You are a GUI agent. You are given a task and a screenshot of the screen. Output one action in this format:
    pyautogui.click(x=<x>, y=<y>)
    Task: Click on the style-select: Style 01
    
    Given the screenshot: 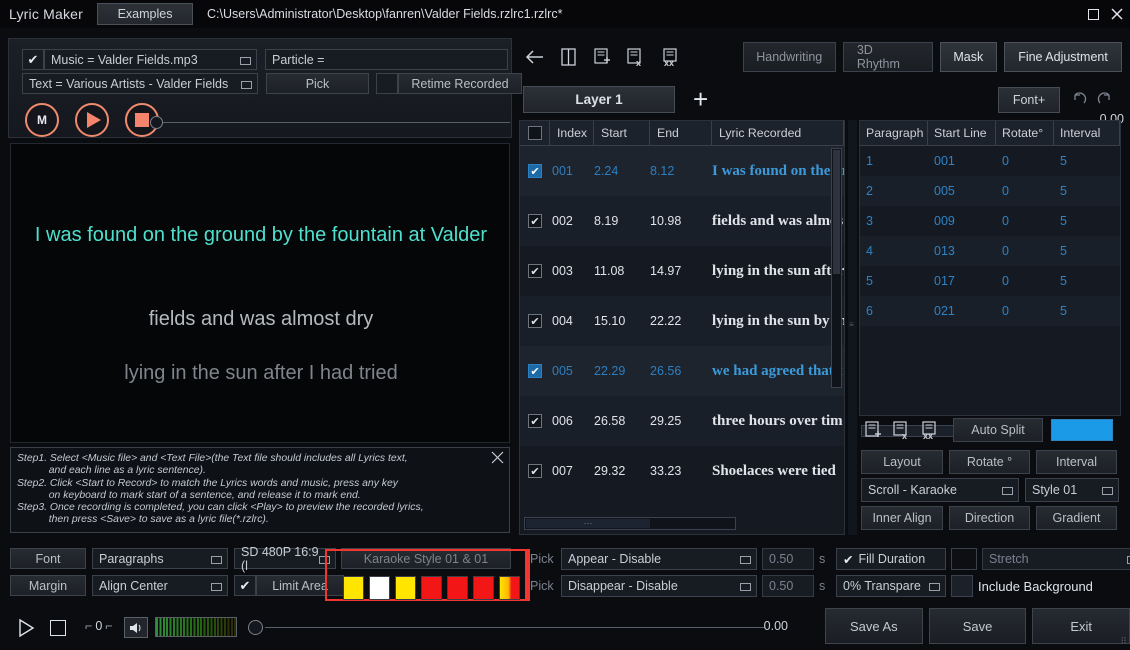 What is the action you would take?
    pyautogui.click(x=1072, y=490)
    